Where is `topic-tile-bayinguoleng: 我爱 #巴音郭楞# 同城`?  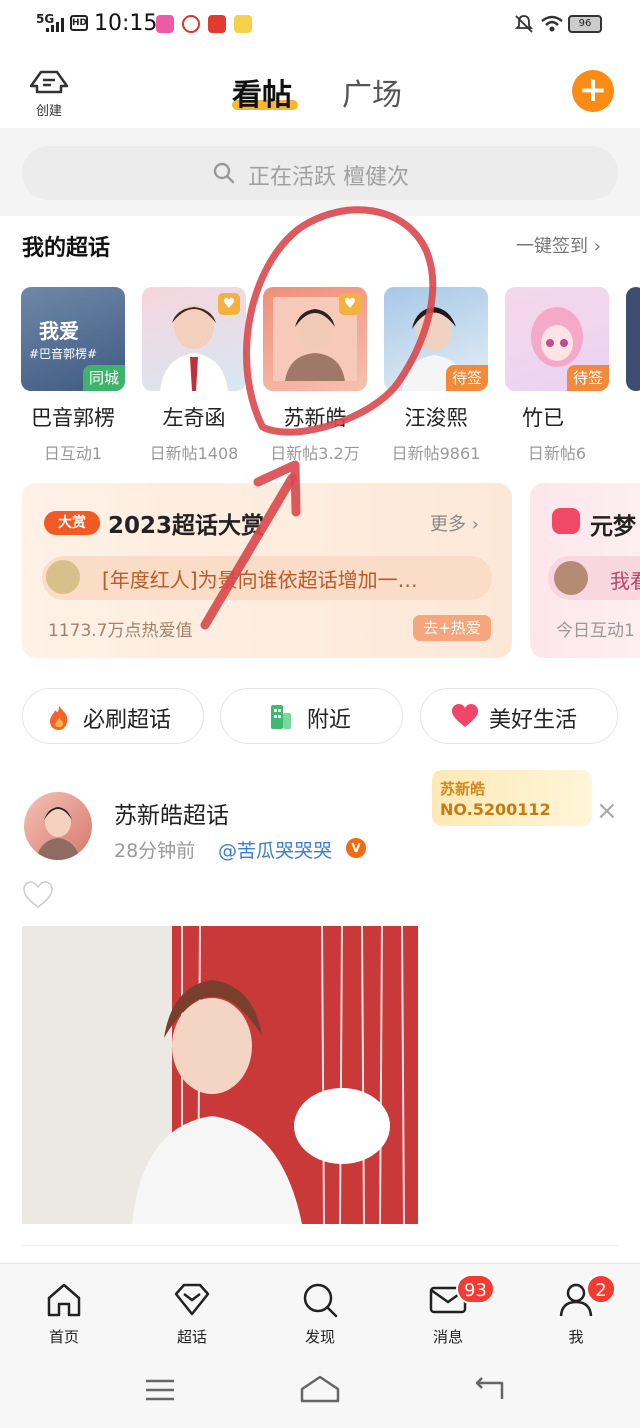
topic-tile-bayinguoleng: 我爱 #巴音郭楞# 同城 is located at coordinates (73, 339).